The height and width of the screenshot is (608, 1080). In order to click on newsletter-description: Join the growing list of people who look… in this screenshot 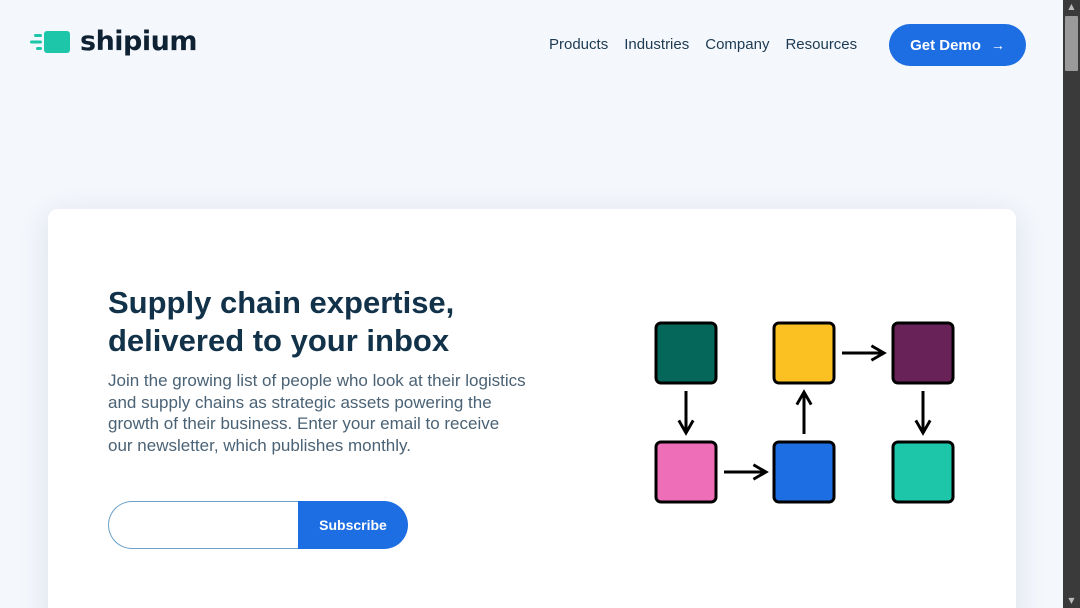, I will do `click(317, 413)`.